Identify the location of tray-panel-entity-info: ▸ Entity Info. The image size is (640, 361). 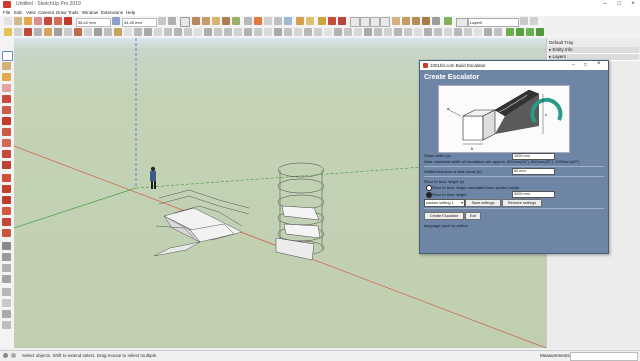
(594, 50).